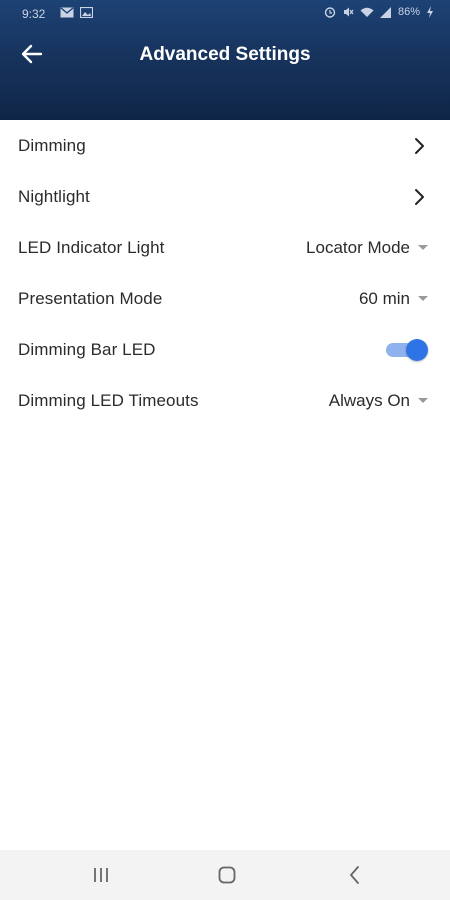 This screenshot has height=900, width=450. Describe the element at coordinates (86, 12) in the screenshot. I see `image-icon` at that location.